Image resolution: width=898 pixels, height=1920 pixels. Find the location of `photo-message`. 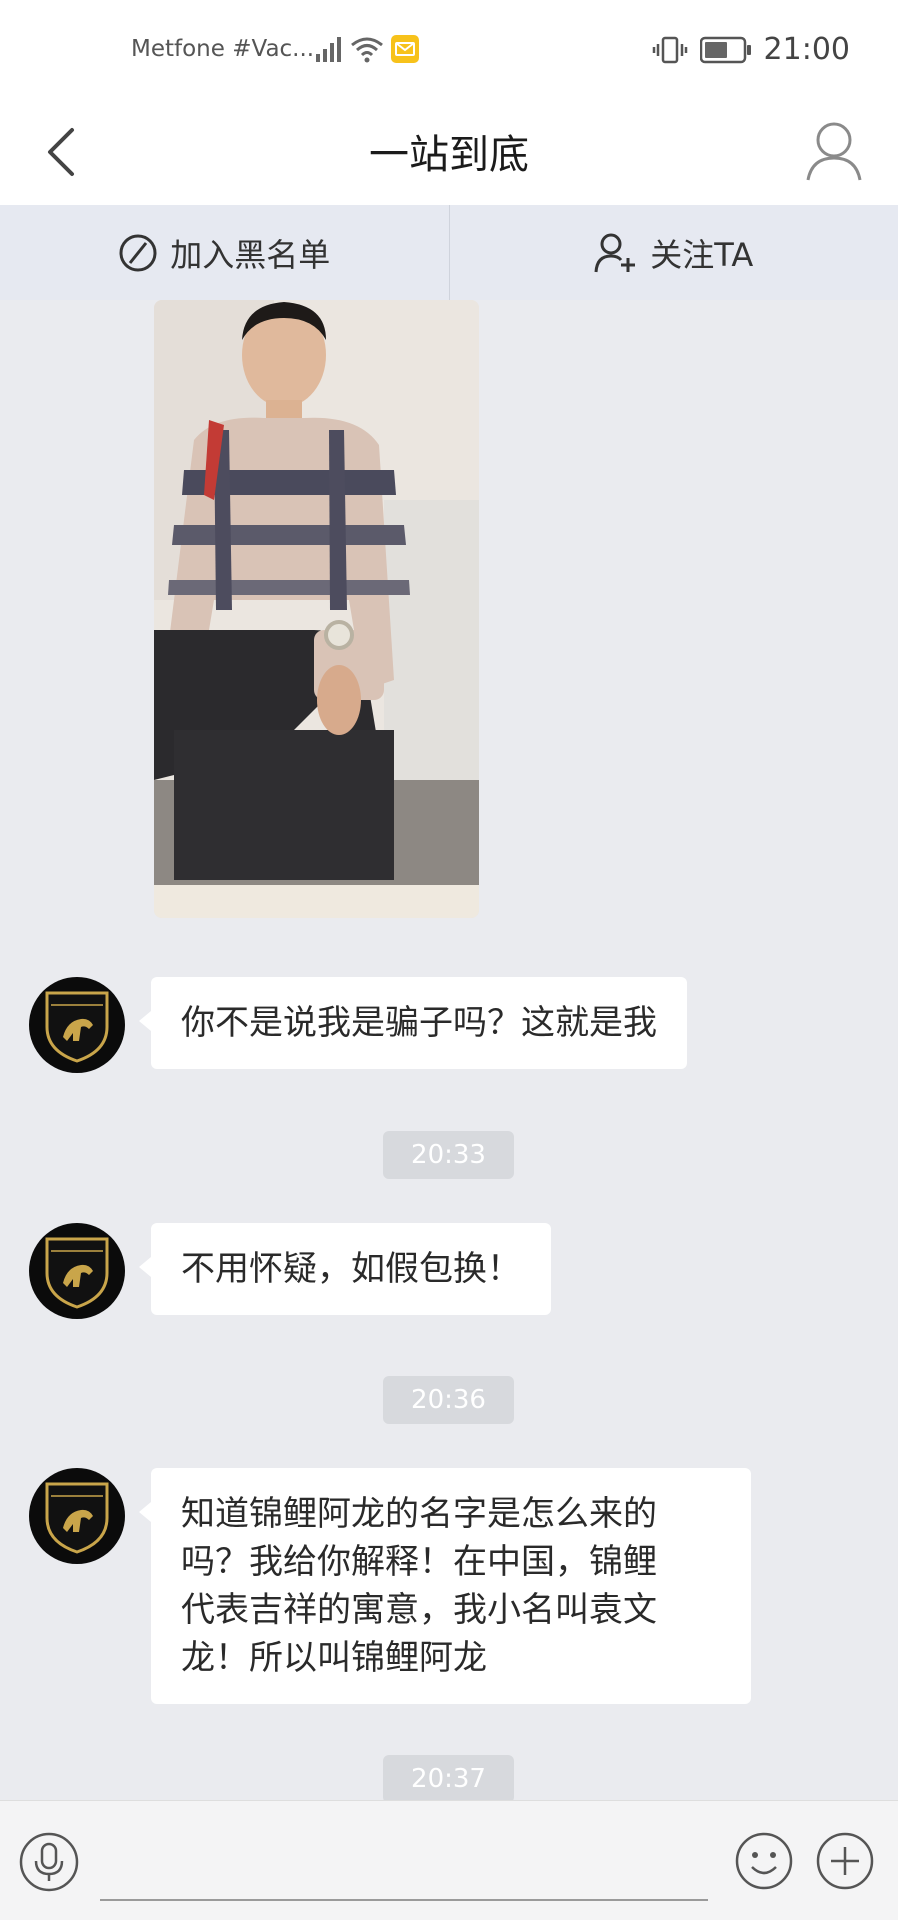

photo-message is located at coordinates (316, 609).